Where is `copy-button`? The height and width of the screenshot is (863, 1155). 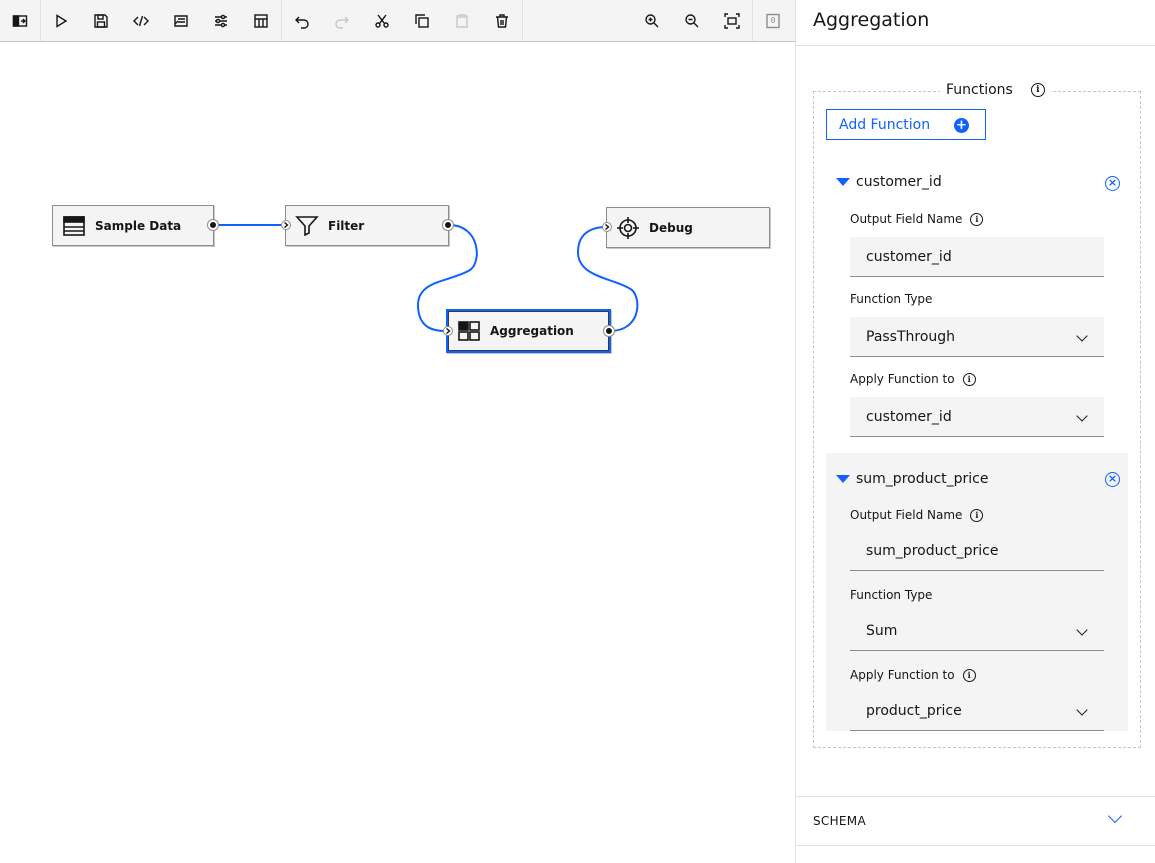
copy-button is located at coordinates (422, 20).